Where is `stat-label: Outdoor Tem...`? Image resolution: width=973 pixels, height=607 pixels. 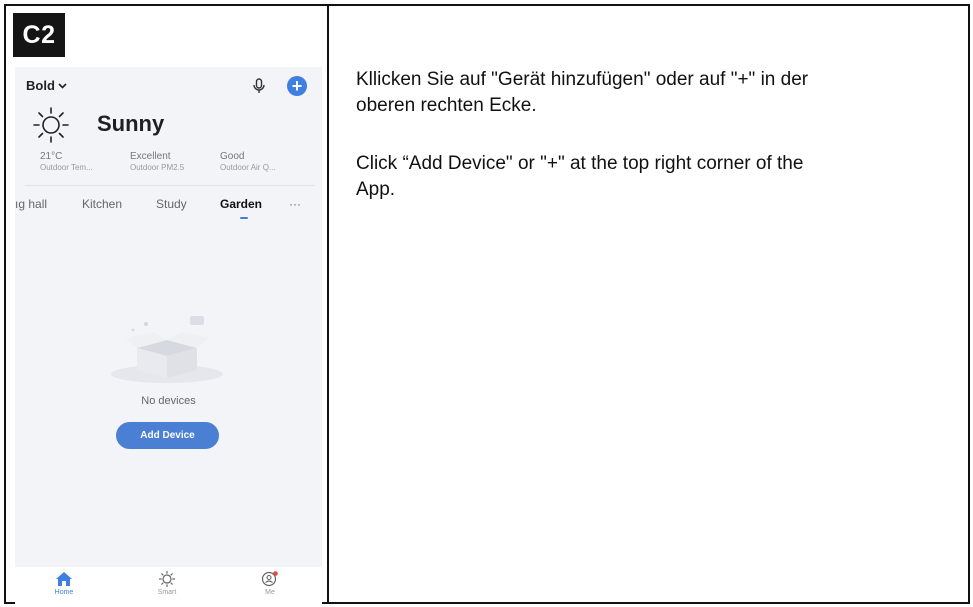
stat-label: Outdoor Tem... is located at coordinates (66, 167).